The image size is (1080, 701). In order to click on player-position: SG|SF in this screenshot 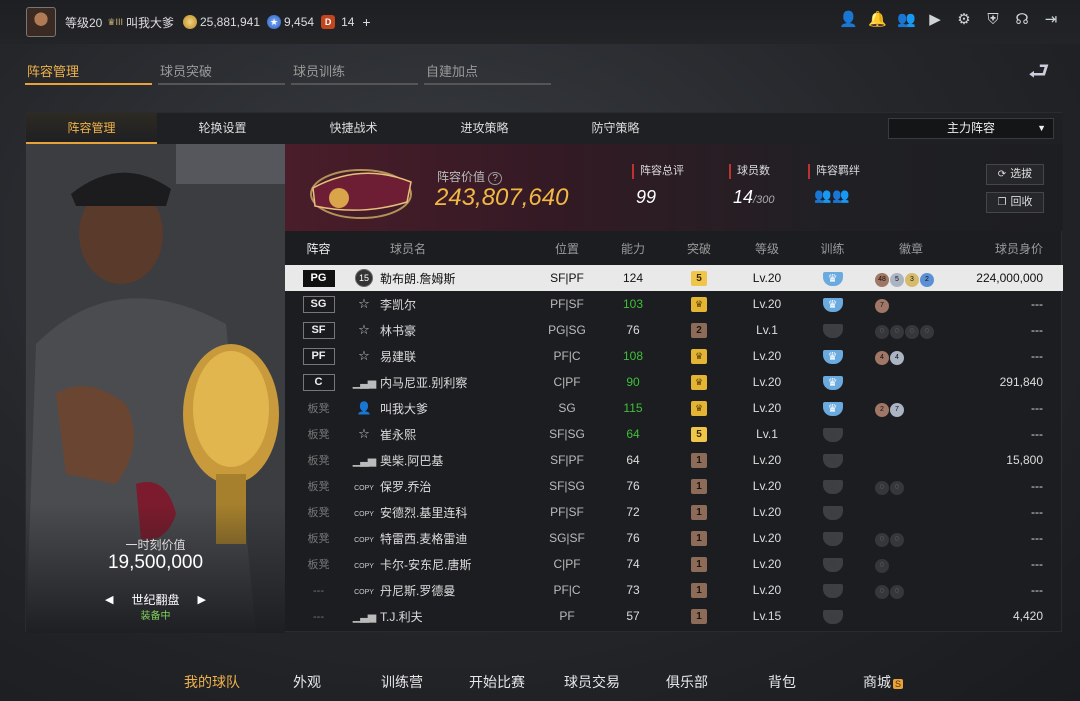, I will do `click(567, 538)`.